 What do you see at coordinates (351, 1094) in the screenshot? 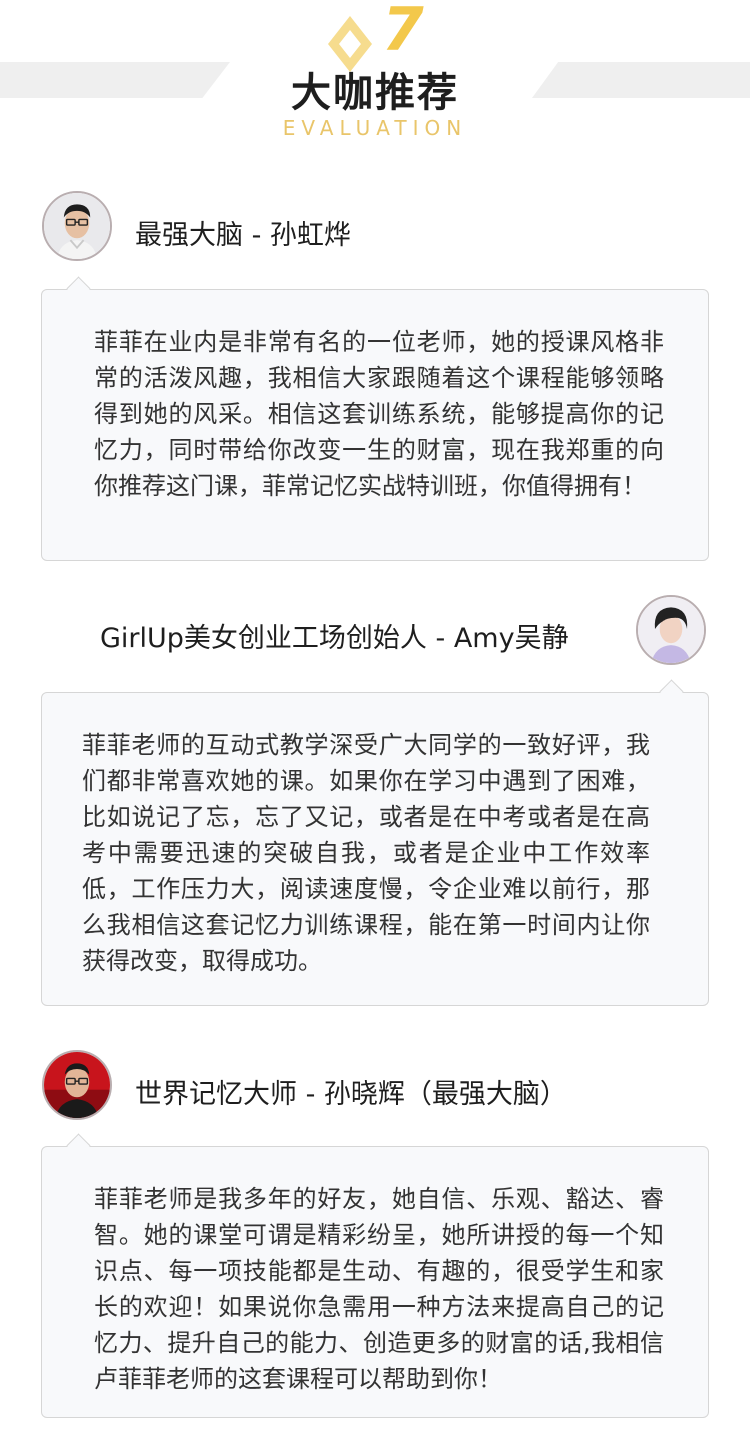
I see `reviewer-name: 世界记忆大师 - 孙晓辉（最强大脑）` at bounding box center [351, 1094].